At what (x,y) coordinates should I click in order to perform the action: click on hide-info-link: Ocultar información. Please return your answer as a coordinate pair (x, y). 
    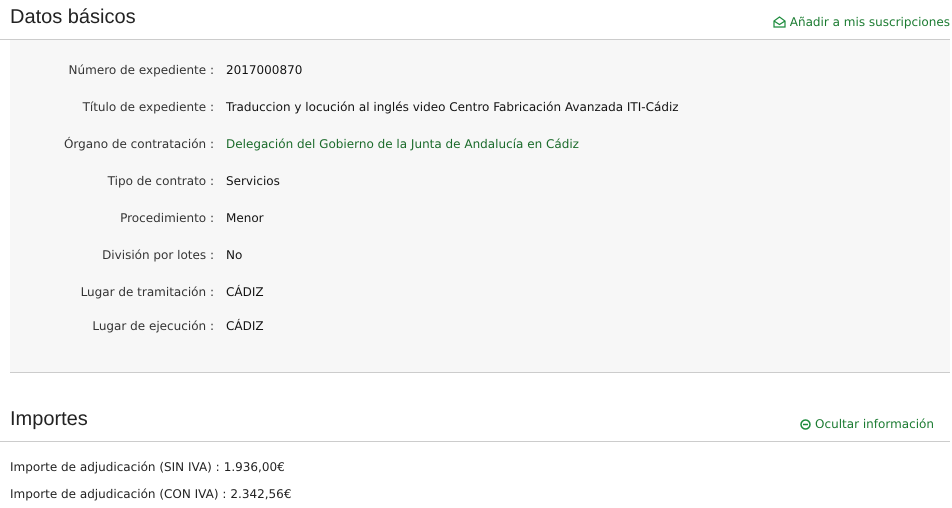
    Looking at the image, I should click on (875, 424).